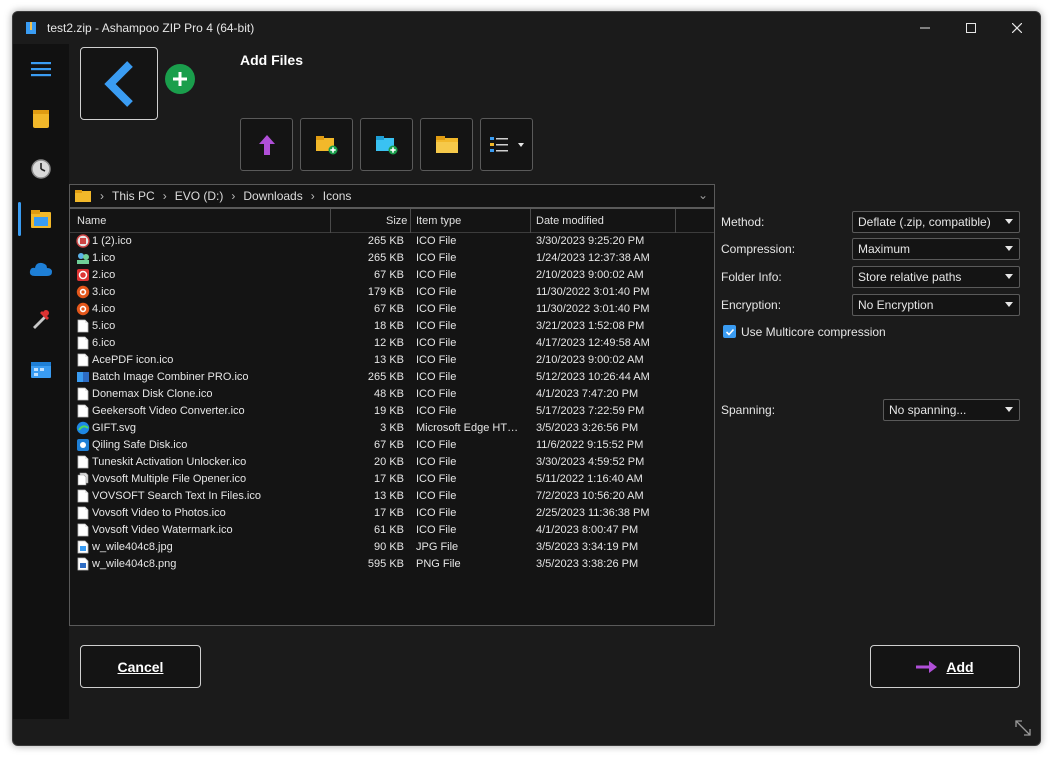 This screenshot has width=1053, height=758. What do you see at coordinates (389, 462) in the screenshot?
I see `file-size: 20 KB` at bounding box center [389, 462].